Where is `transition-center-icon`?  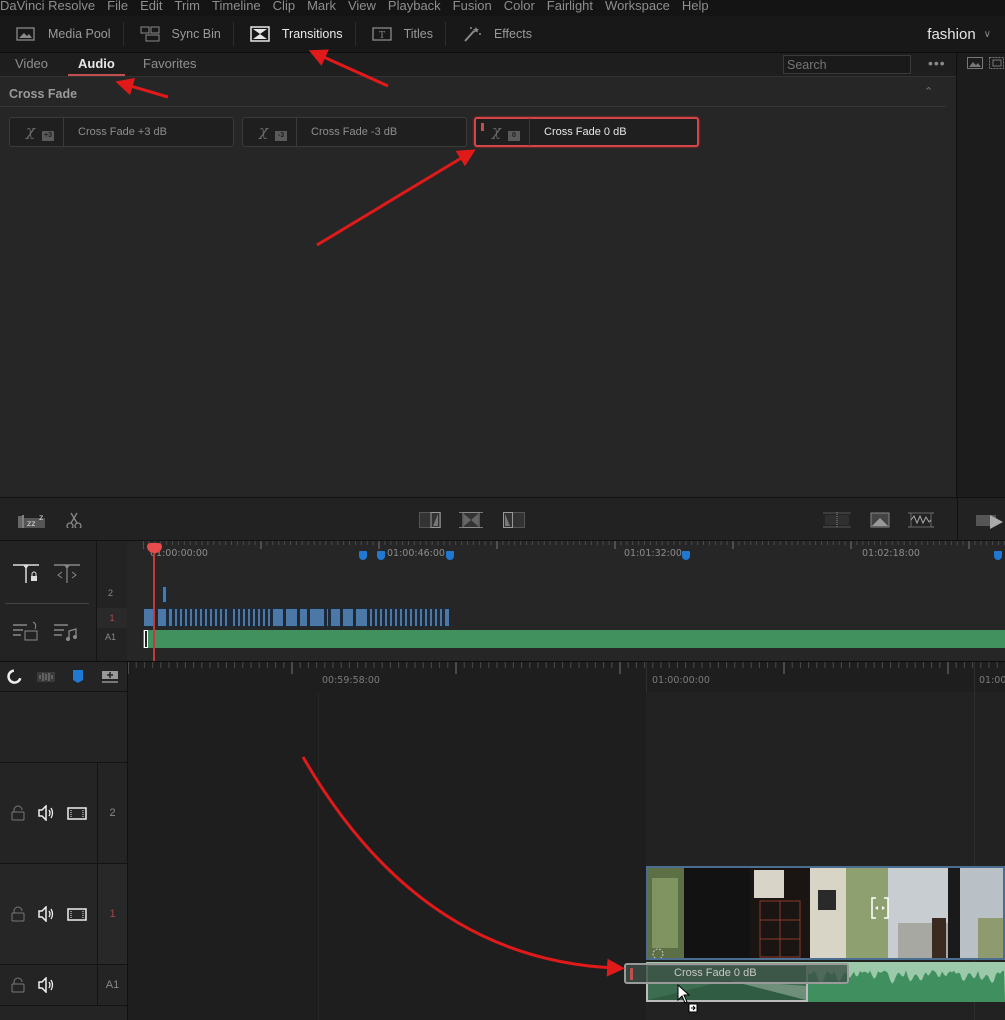
transition-center-icon is located at coordinates (471, 520).